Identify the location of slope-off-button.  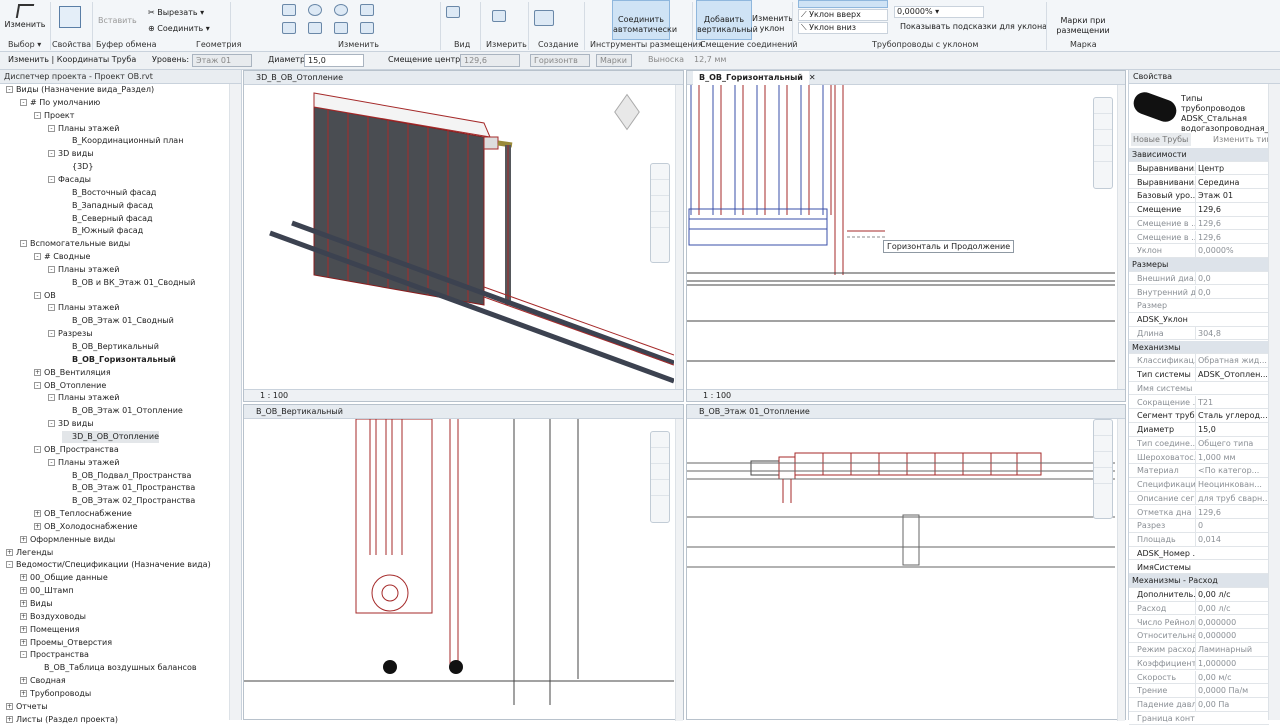
(843, 4).